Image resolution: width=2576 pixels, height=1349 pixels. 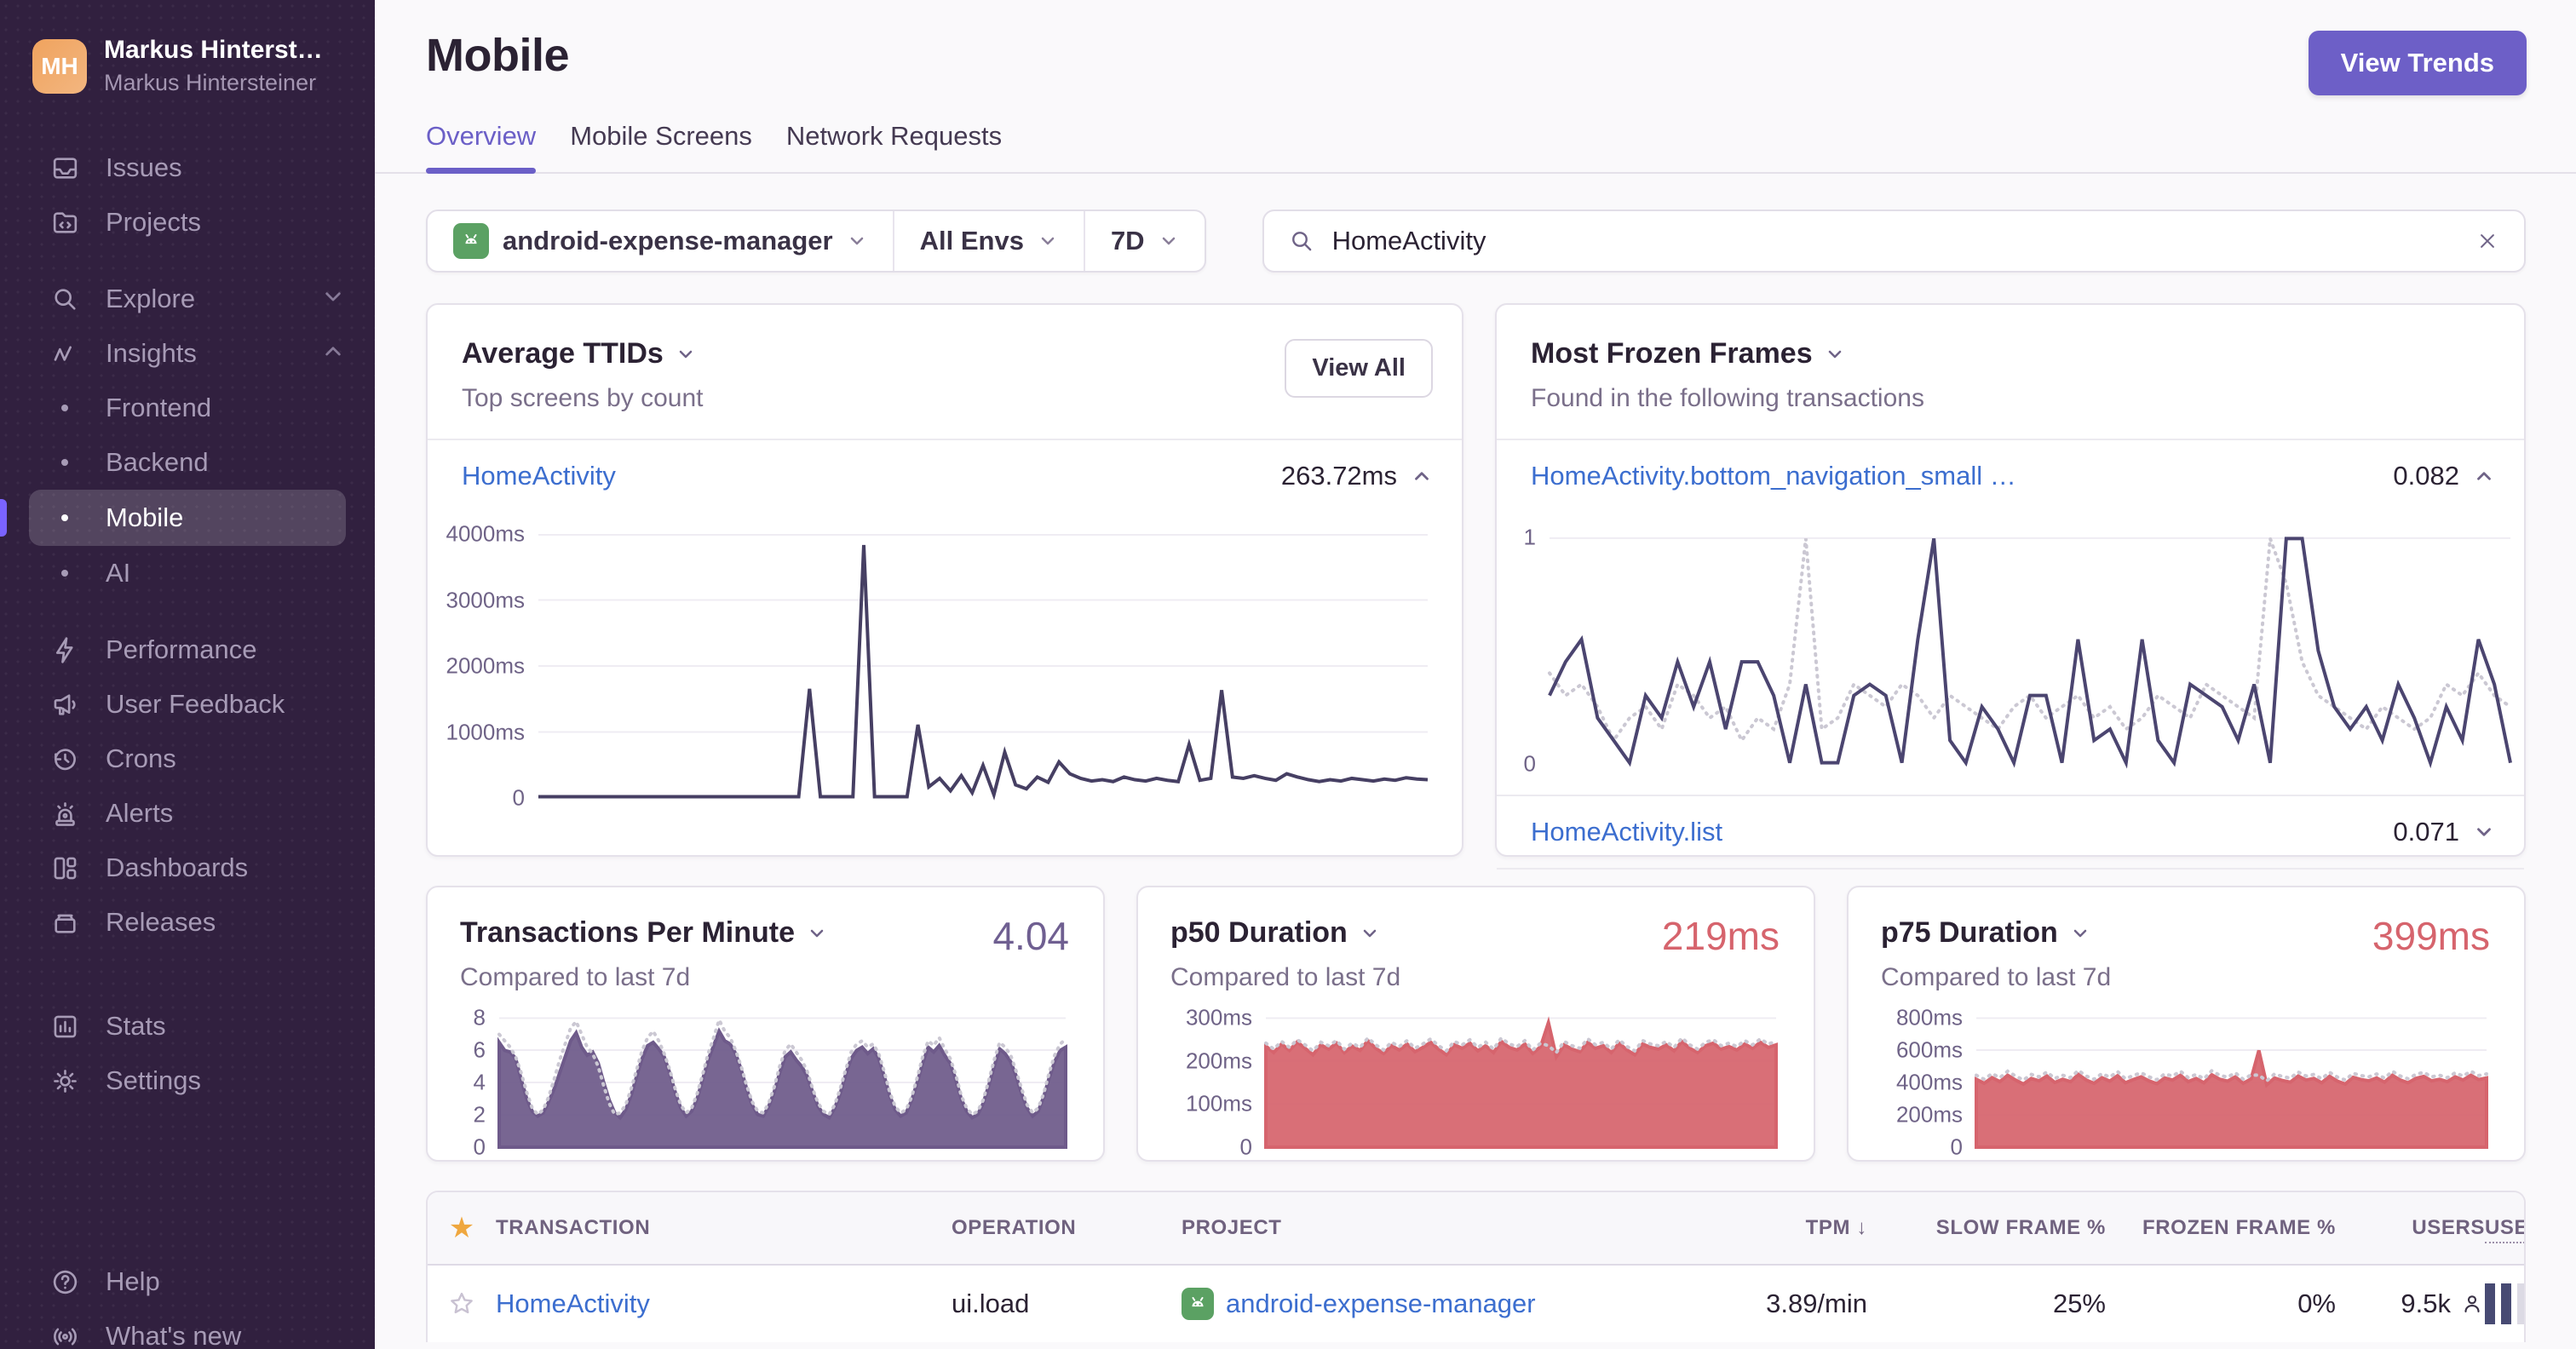 I want to click on frozen-transaction-row: HomeActivity.list 0.071, so click(x=2010, y=832).